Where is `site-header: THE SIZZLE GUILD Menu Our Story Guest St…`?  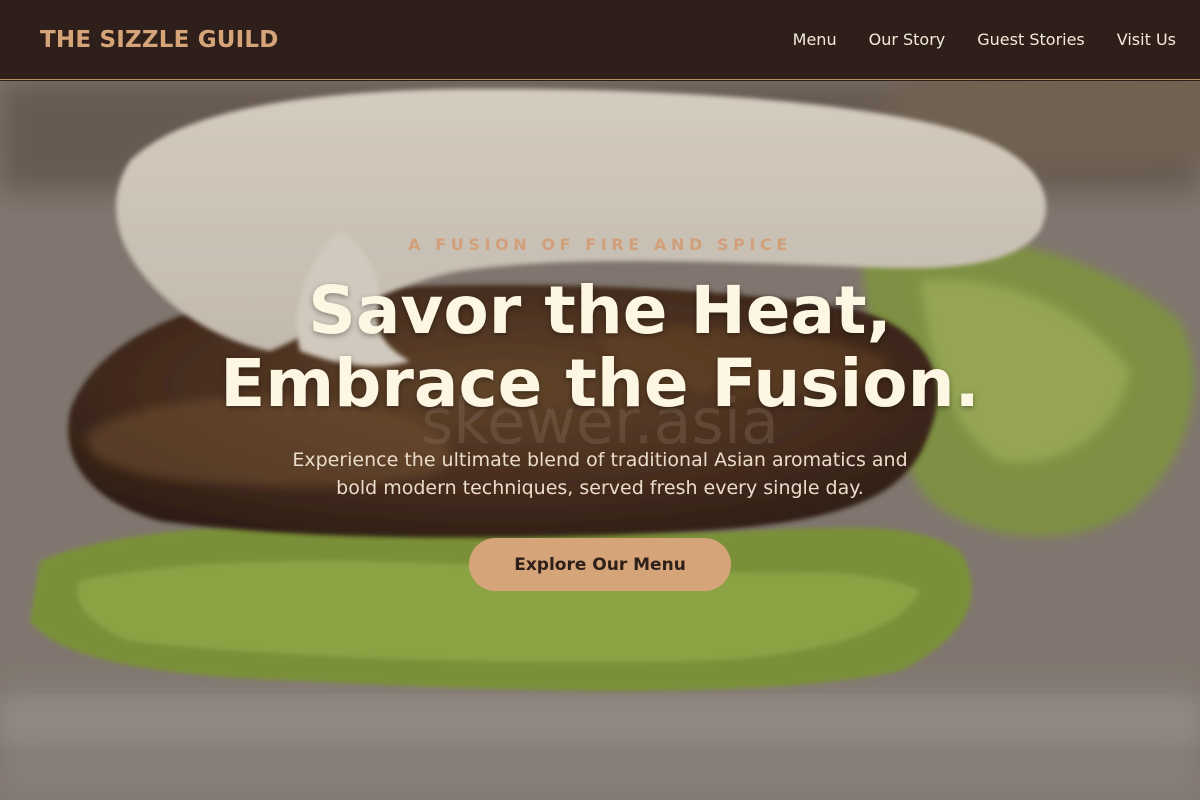 site-header: THE SIZZLE GUILD Menu Our Story Guest St… is located at coordinates (600, 40).